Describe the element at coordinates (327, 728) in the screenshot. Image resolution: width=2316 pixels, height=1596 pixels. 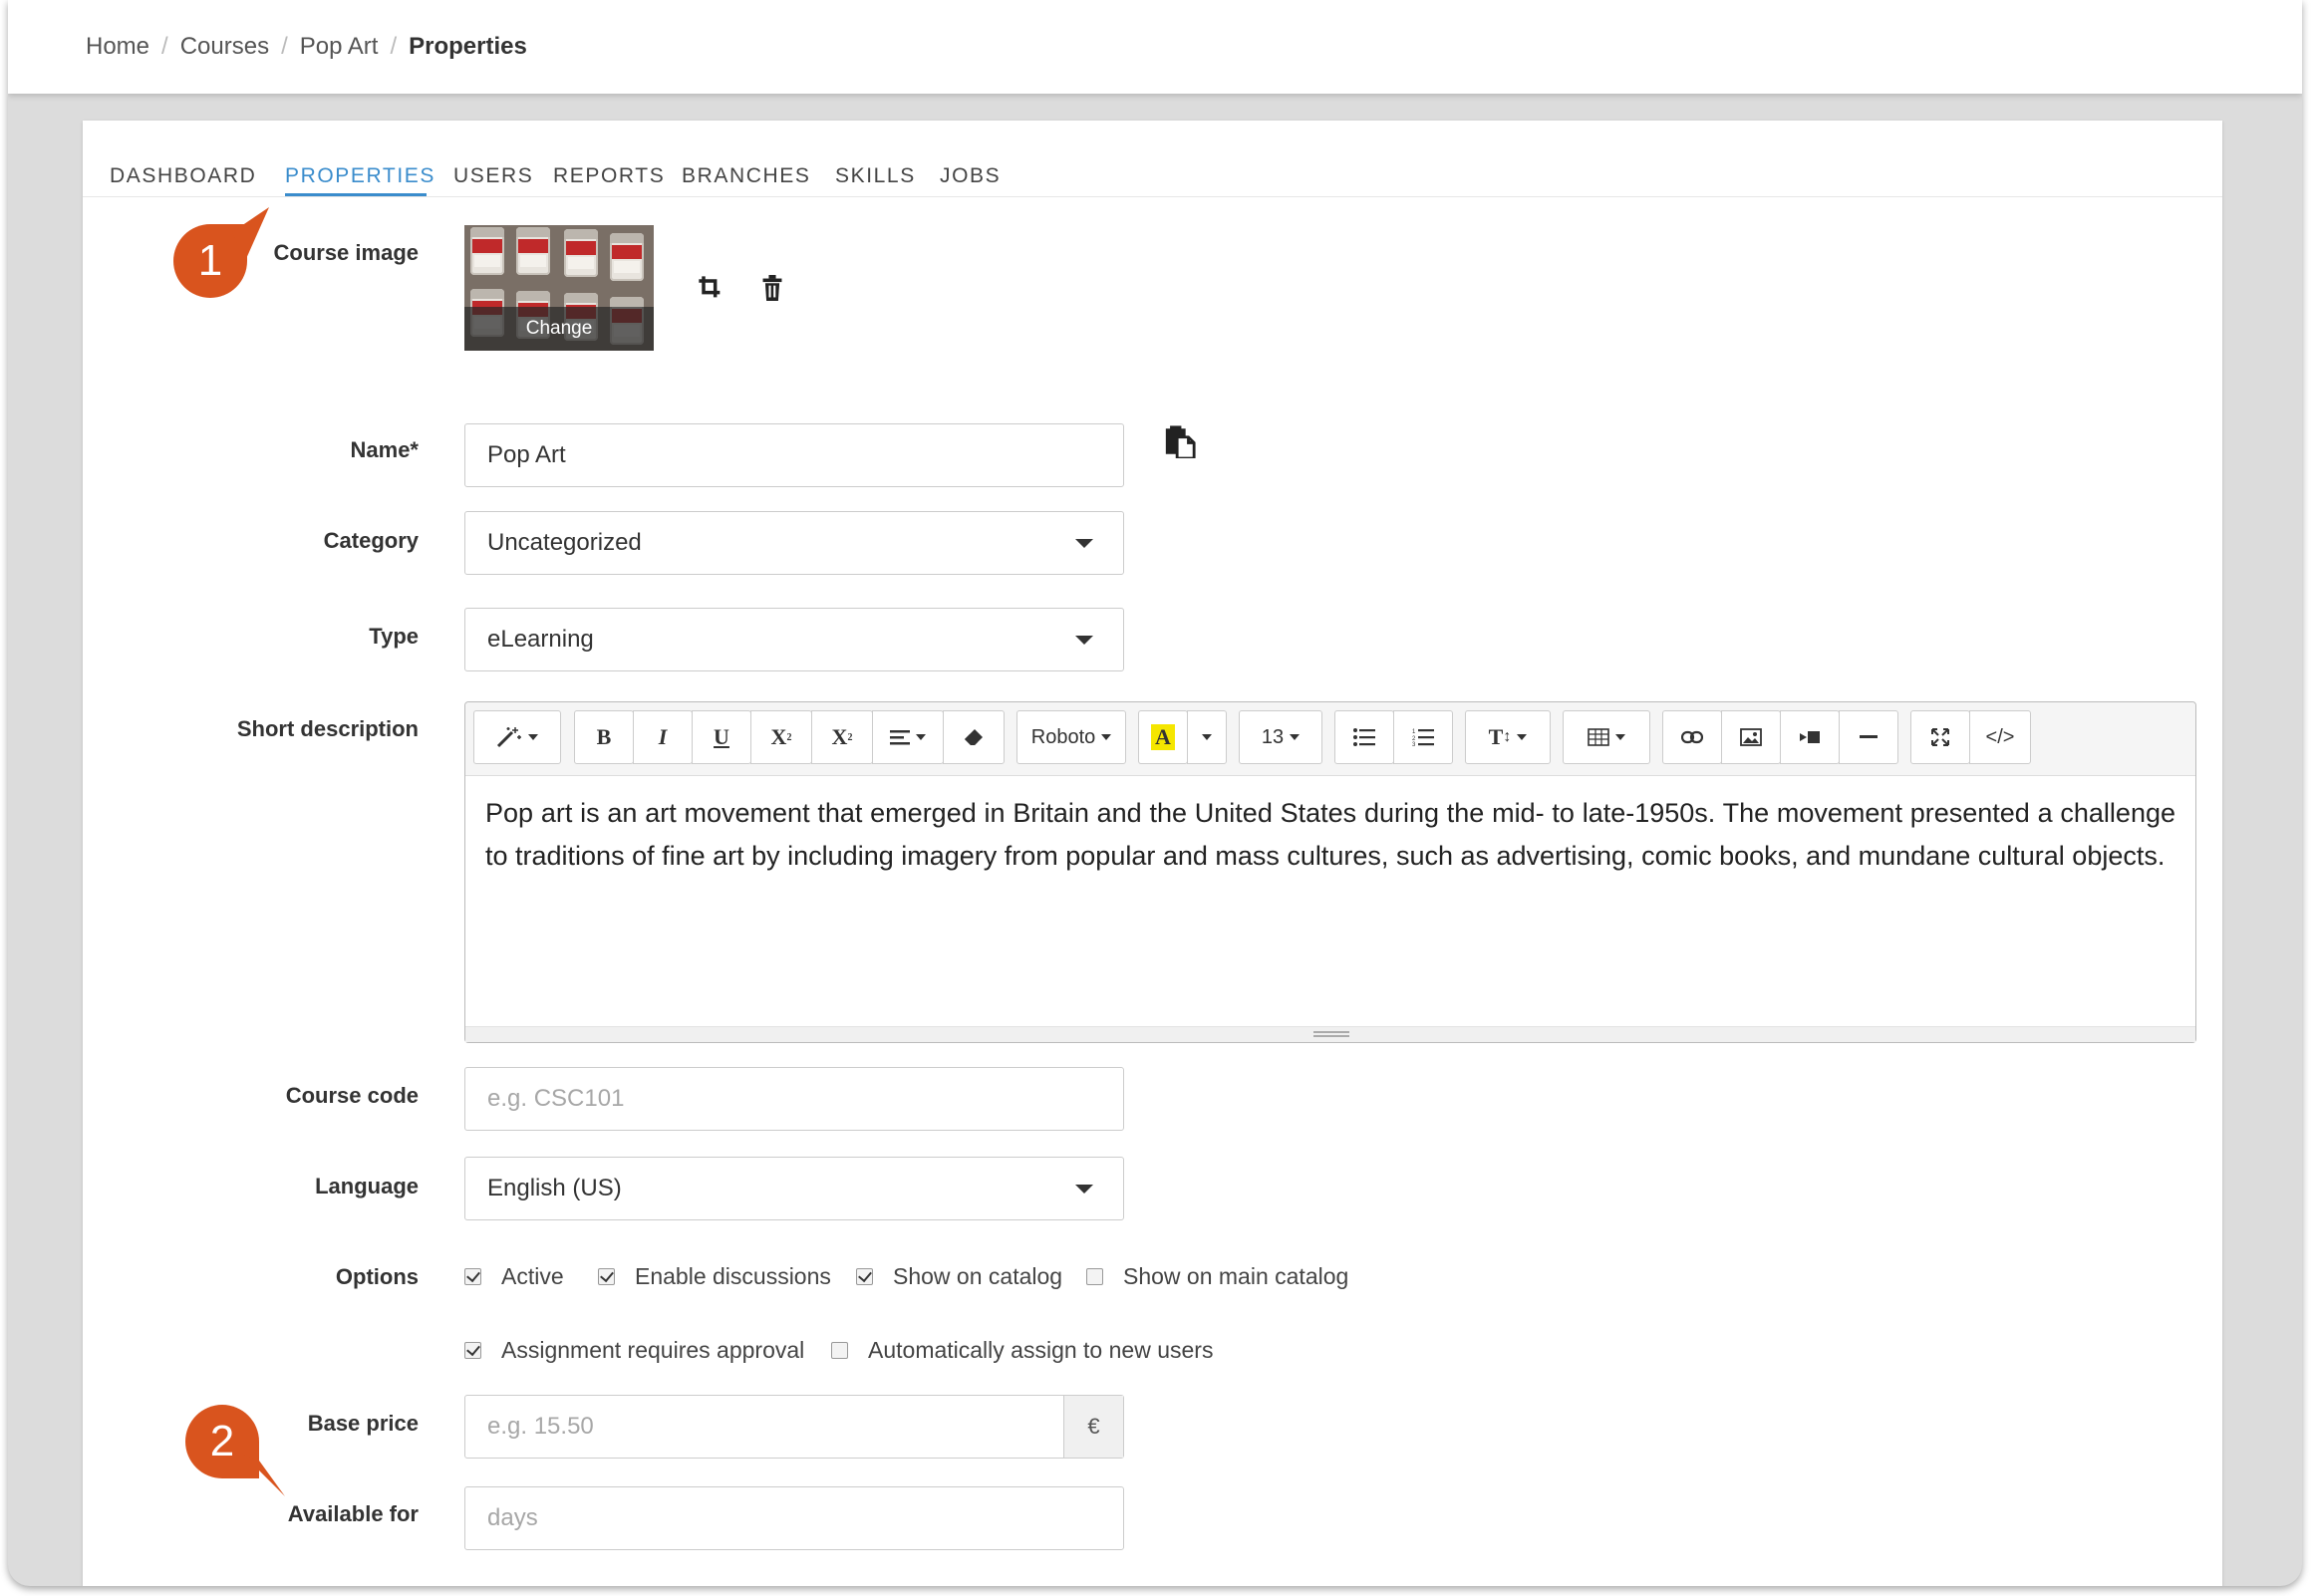
I see `short-description-label: Short description` at that location.